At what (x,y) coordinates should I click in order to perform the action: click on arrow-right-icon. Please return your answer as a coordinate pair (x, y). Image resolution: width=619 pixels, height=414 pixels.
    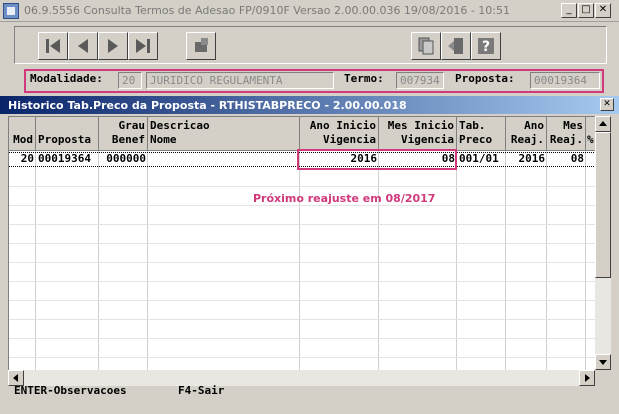
    Looking at the image, I should click on (587, 378).